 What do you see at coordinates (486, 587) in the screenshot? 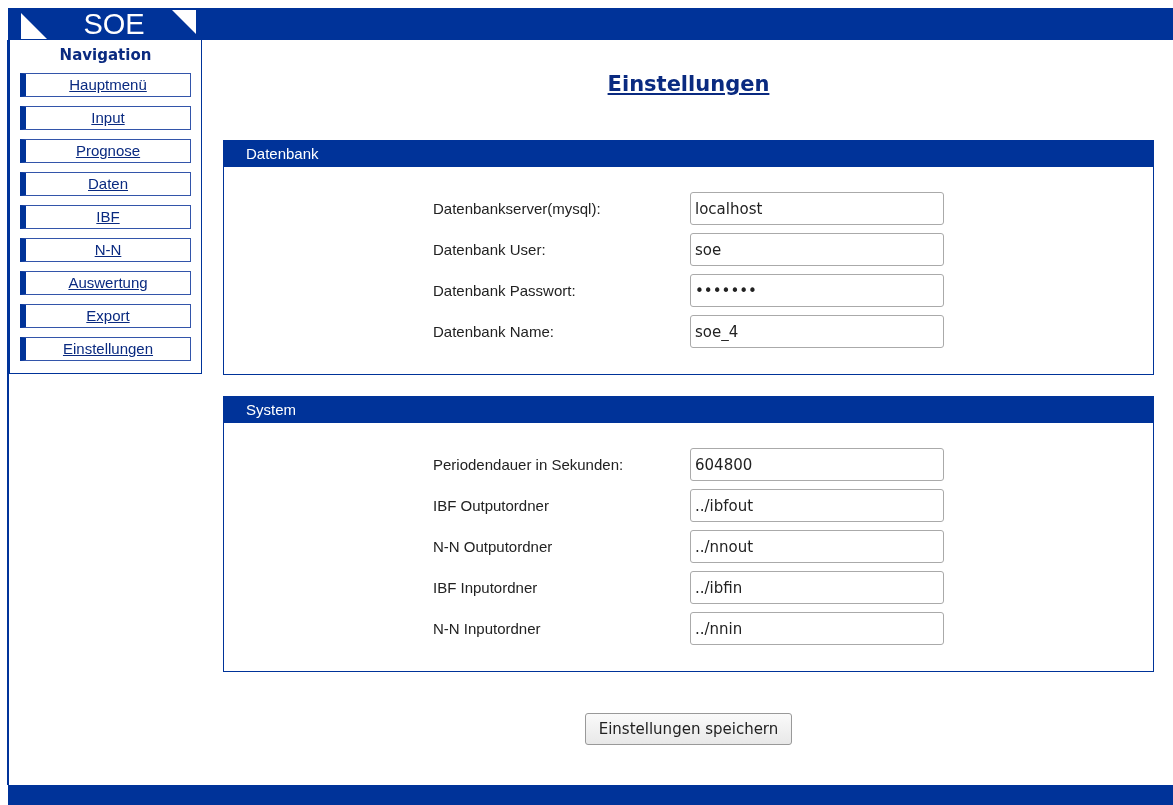
I see `field-label: IBF Inputordner` at bounding box center [486, 587].